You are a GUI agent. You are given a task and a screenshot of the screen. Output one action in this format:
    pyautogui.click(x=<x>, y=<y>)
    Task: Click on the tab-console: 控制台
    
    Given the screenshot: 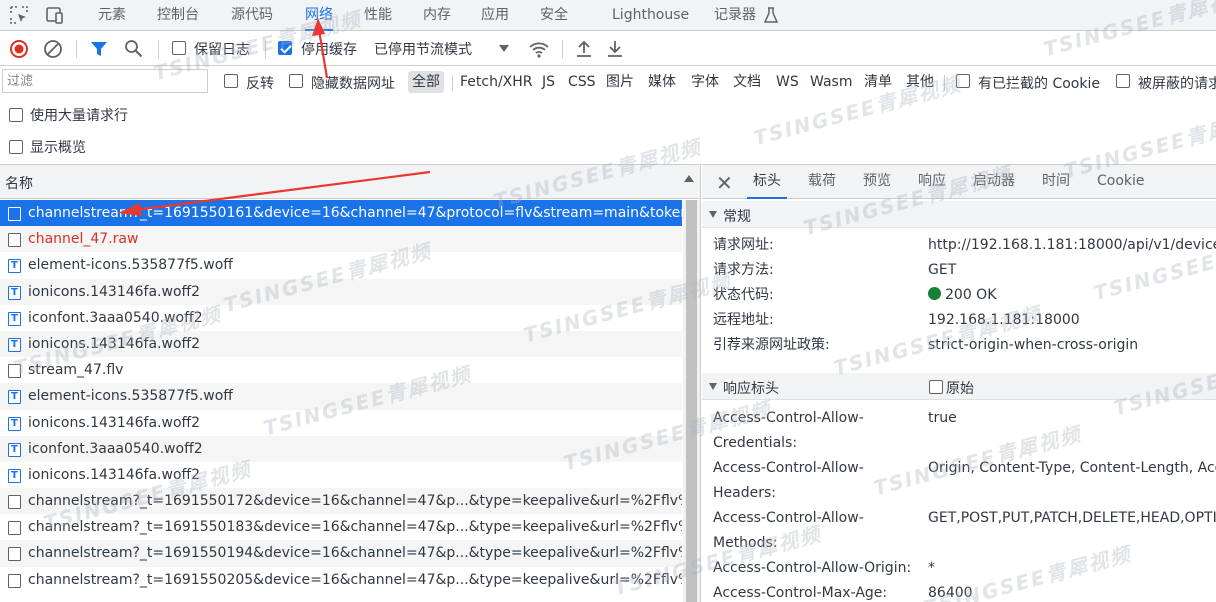 What is the action you would take?
    pyautogui.click(x=178, y=15)
    